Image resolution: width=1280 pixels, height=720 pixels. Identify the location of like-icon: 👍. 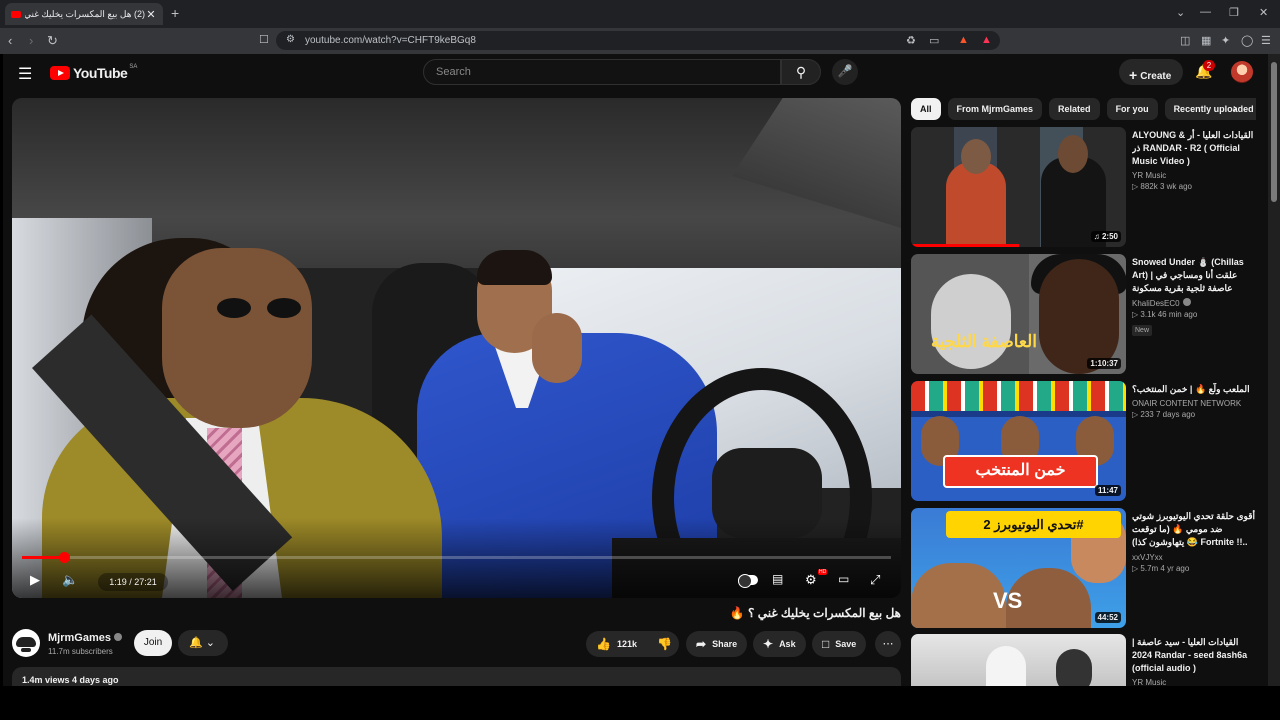
(603, 644).